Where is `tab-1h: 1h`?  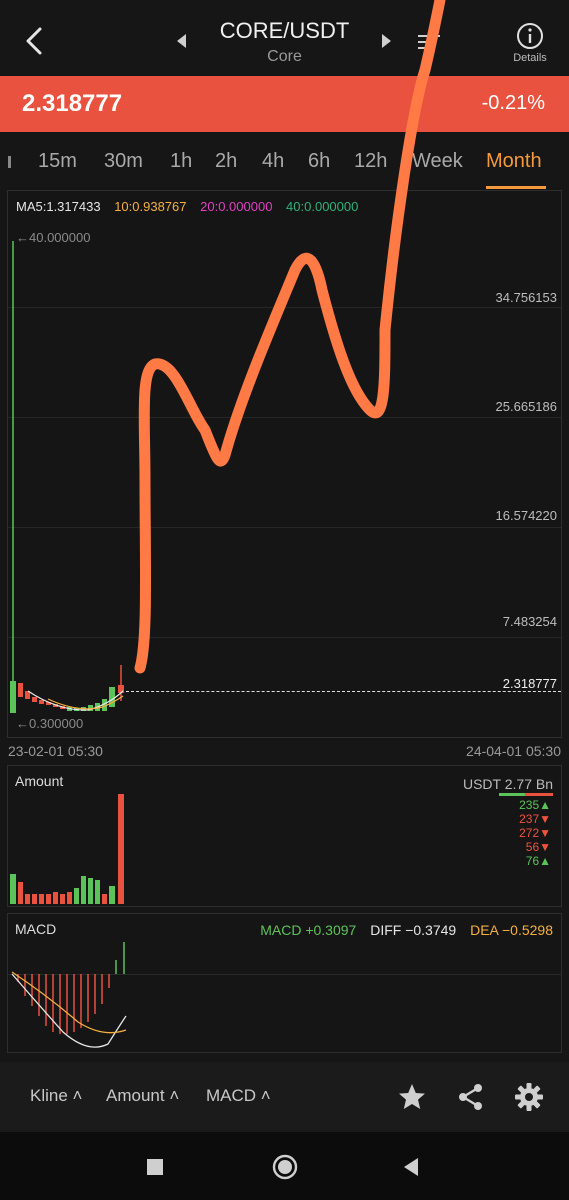
tab-1h: 1h is located at coordinates (181, 161).